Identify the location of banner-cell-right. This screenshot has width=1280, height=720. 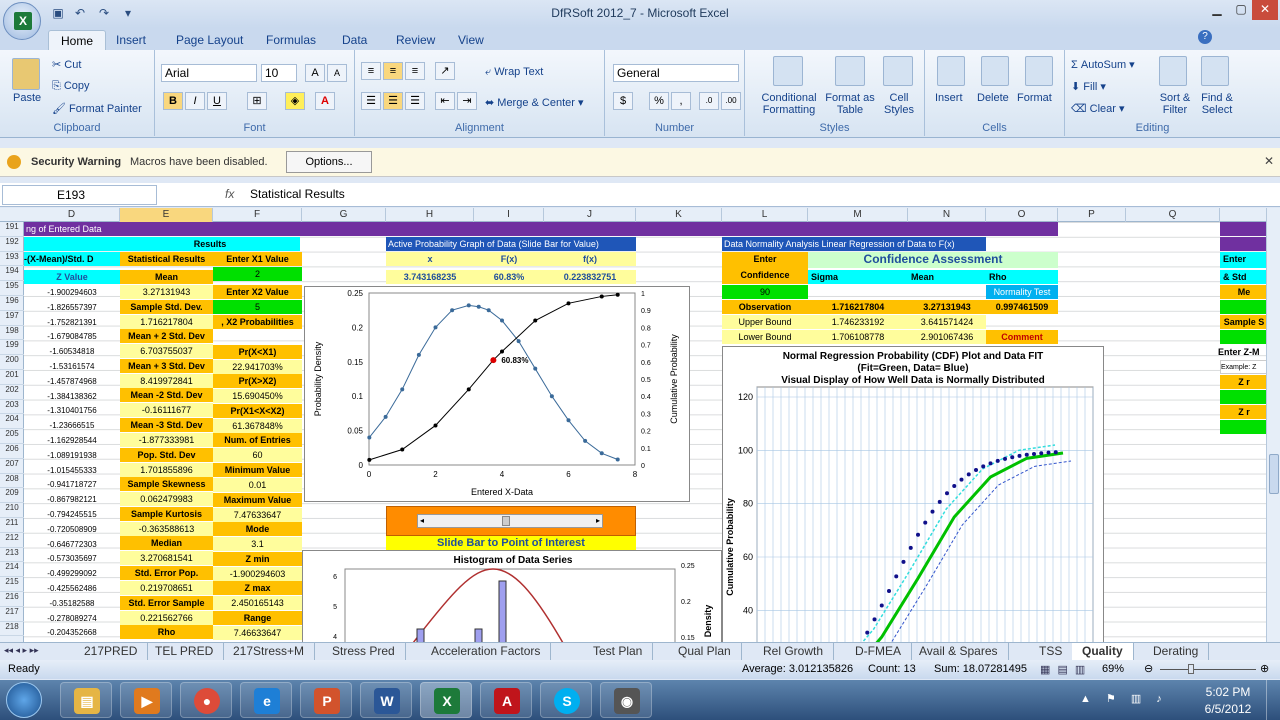
(1244, 229).